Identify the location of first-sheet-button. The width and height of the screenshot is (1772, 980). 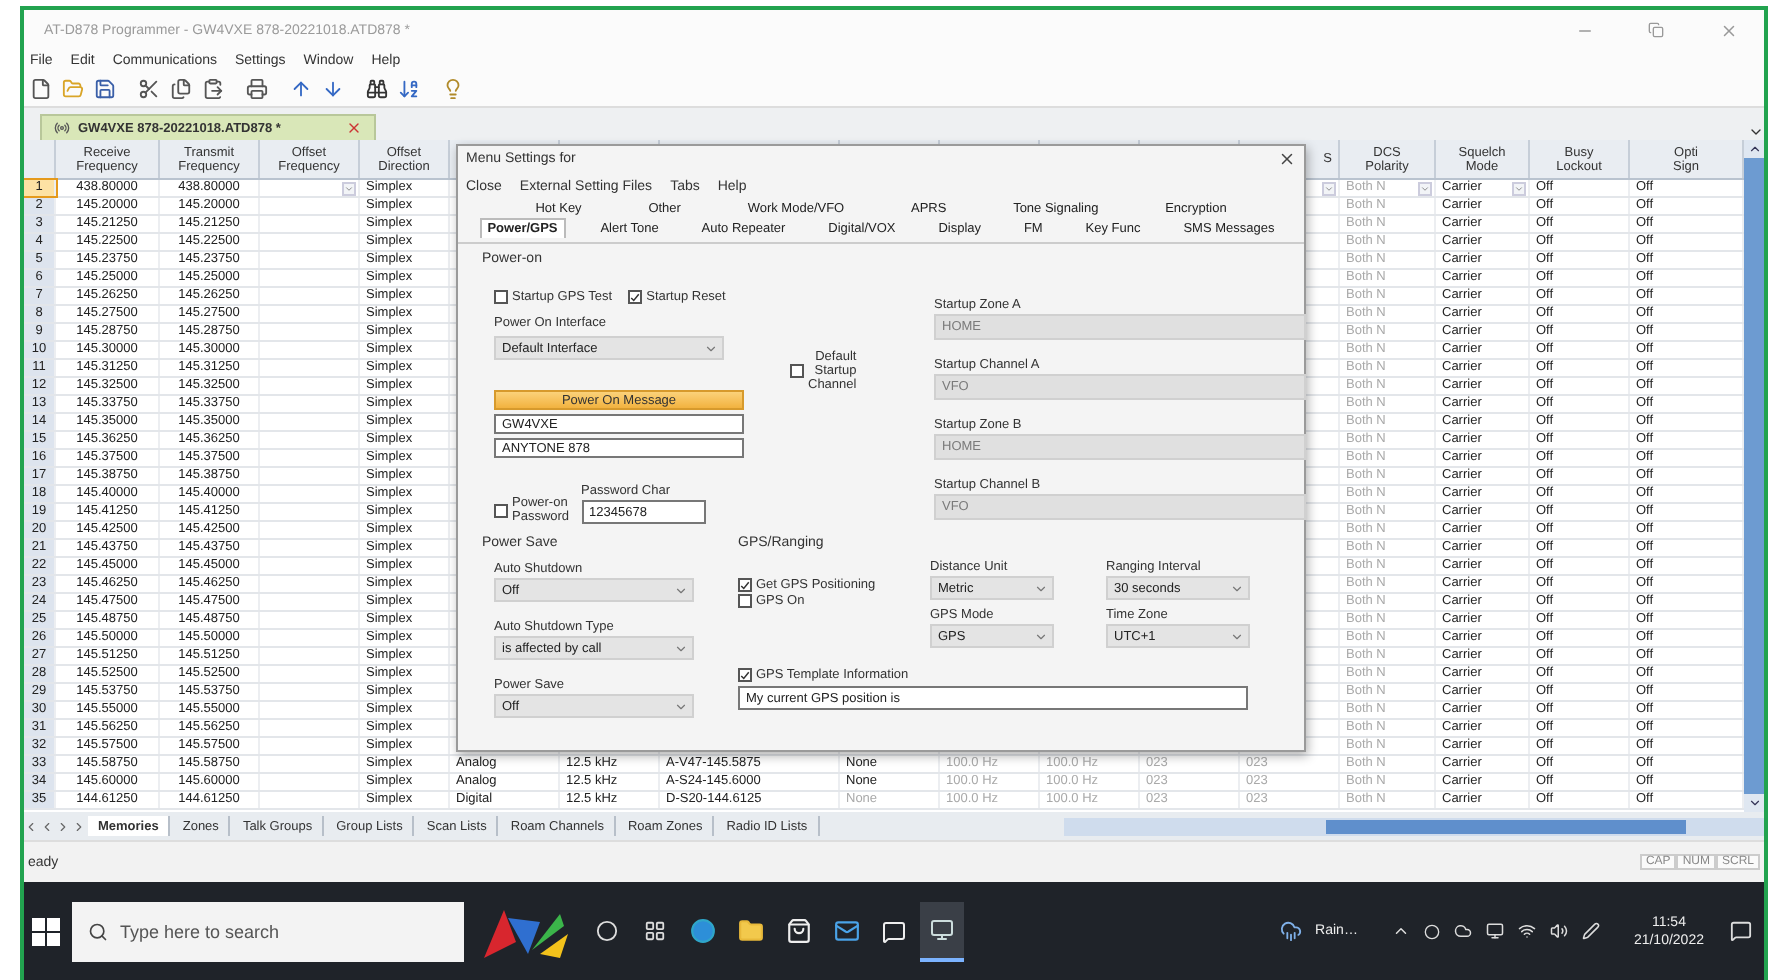
(31, 826).